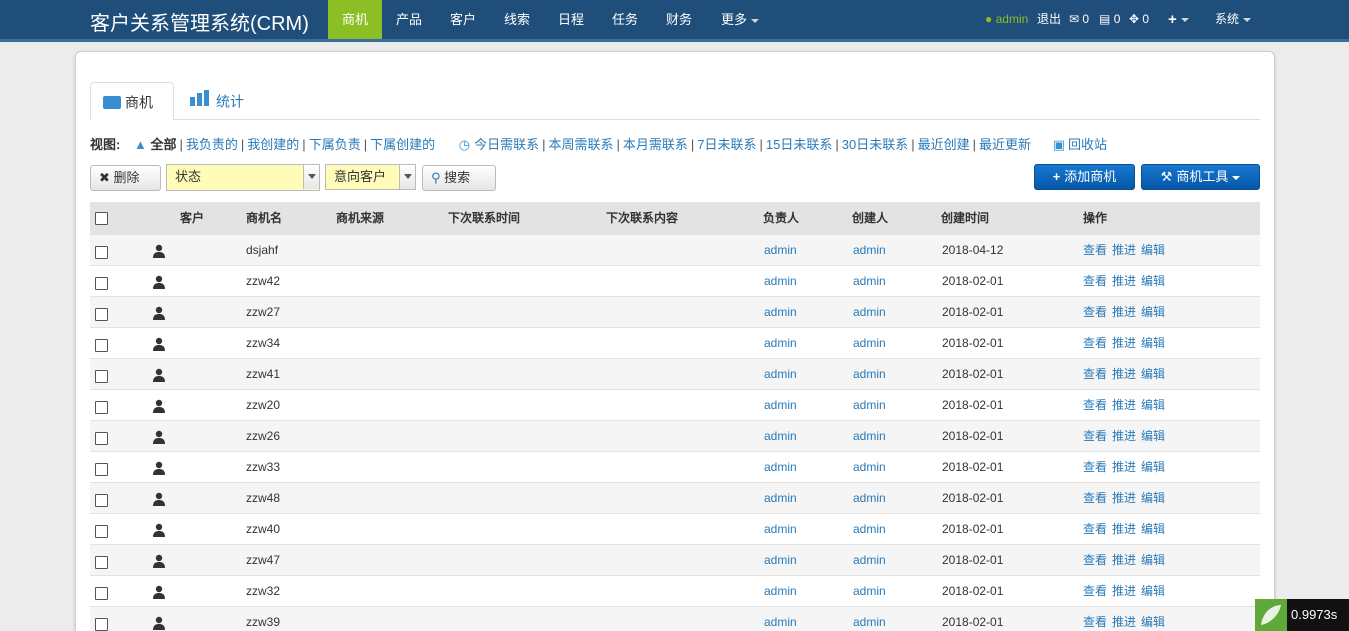 This screenshot has height=631, width=1349. I want to click on view-my-owned: 我负责的, so click(212, 144).